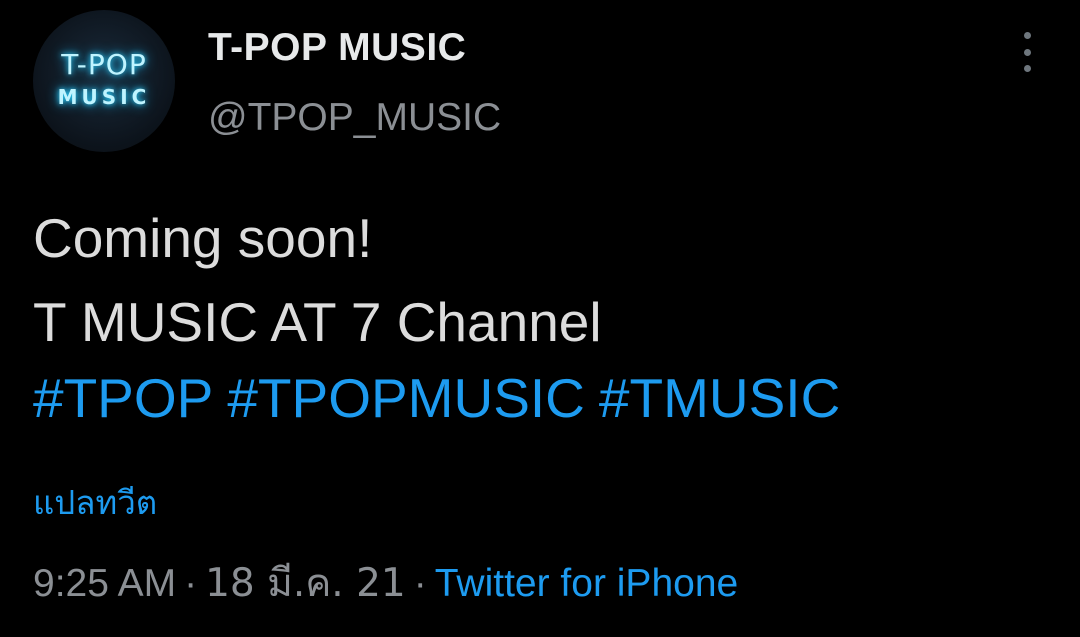 Image resolution: width=1080 pixels, height=637 pixels. Describe the element at coordinates (123, 398) in the screenshot. I see `hashtag-link: #TPOP` at that location.